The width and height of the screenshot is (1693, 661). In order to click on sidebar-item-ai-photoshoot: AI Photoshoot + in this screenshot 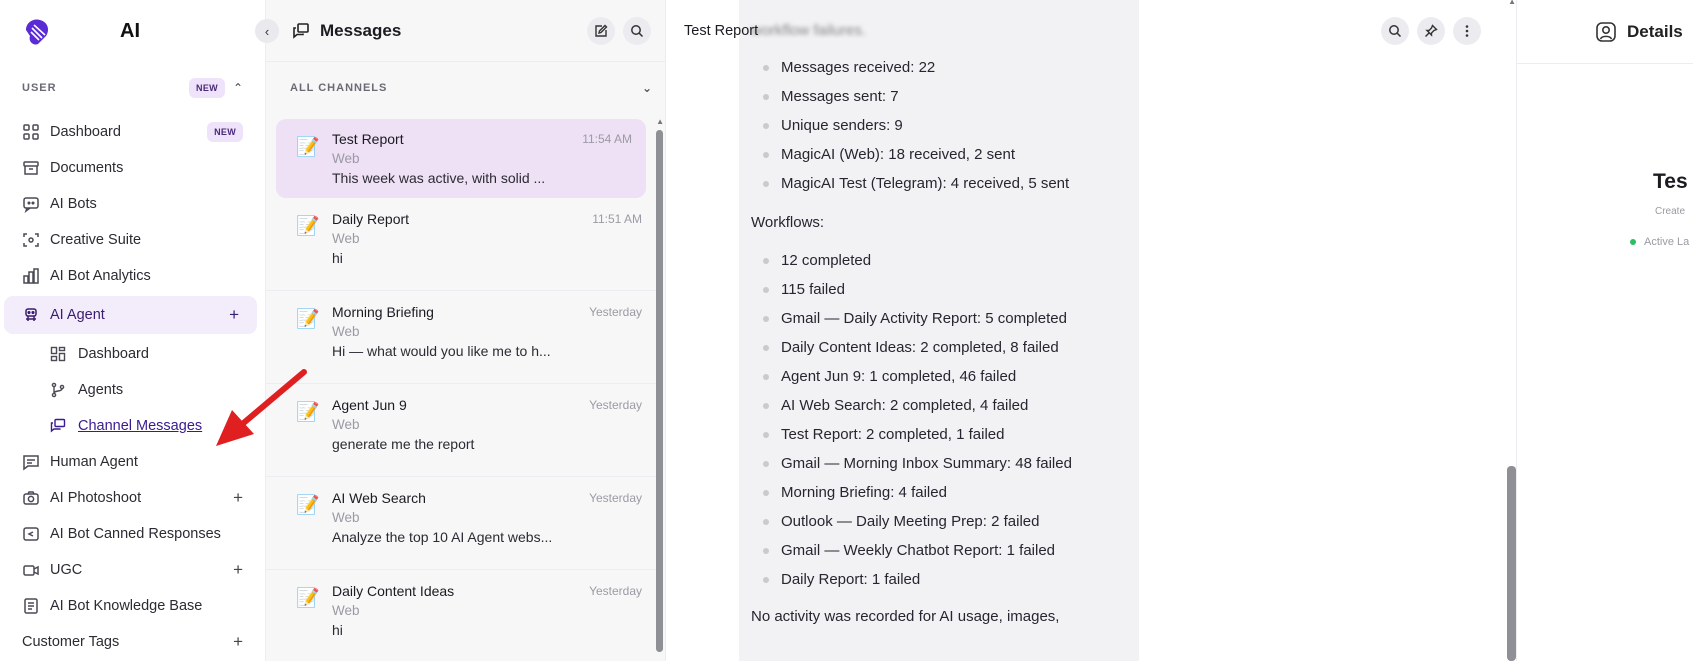, I will do `click(132, 498)`.